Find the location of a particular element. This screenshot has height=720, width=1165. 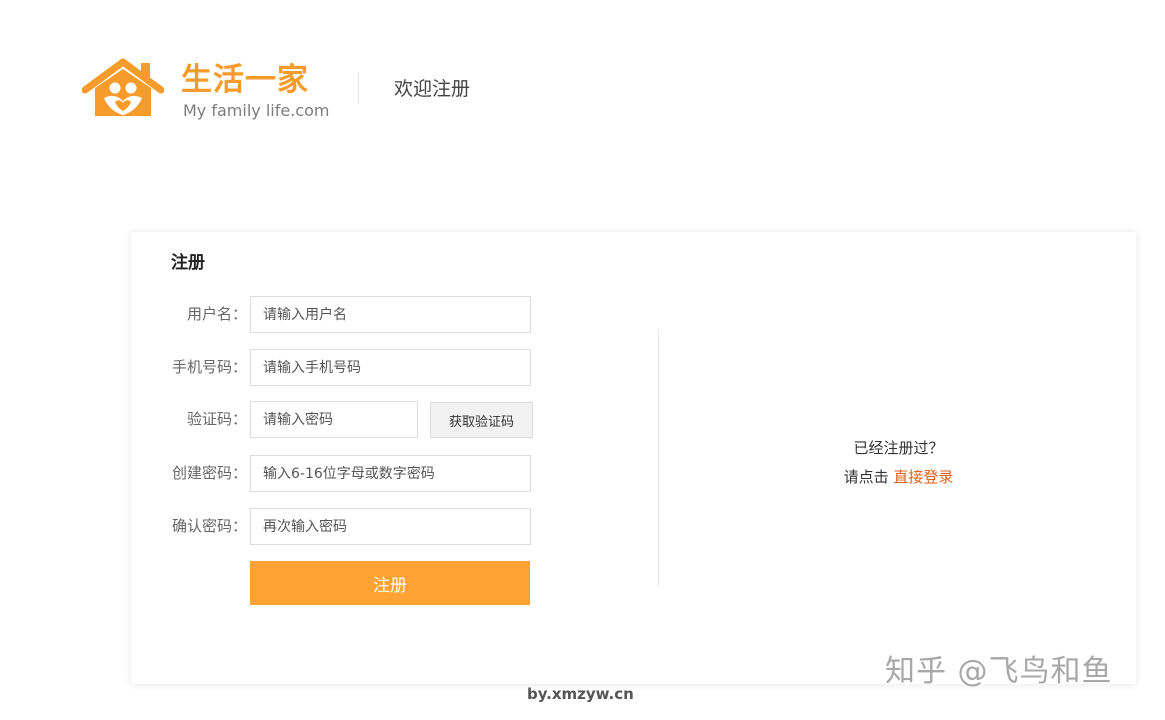

zhihu-watermark: 知乎 @飞鸟和鱼 is located at coordinates (999, 671).